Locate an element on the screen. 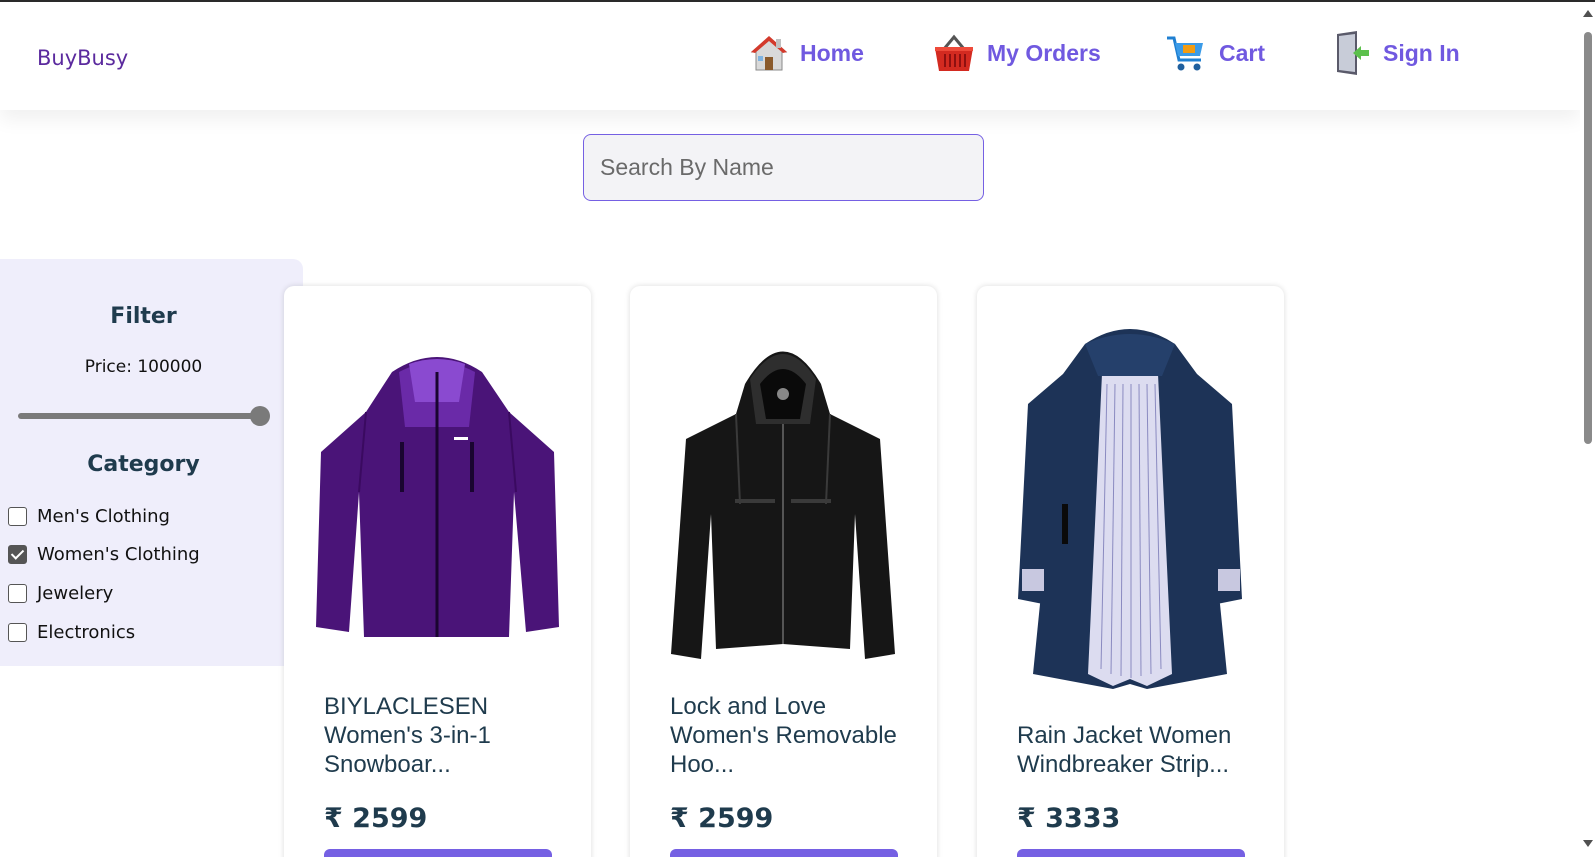  nav-home-label: Home is located at coordinates (832, 52).